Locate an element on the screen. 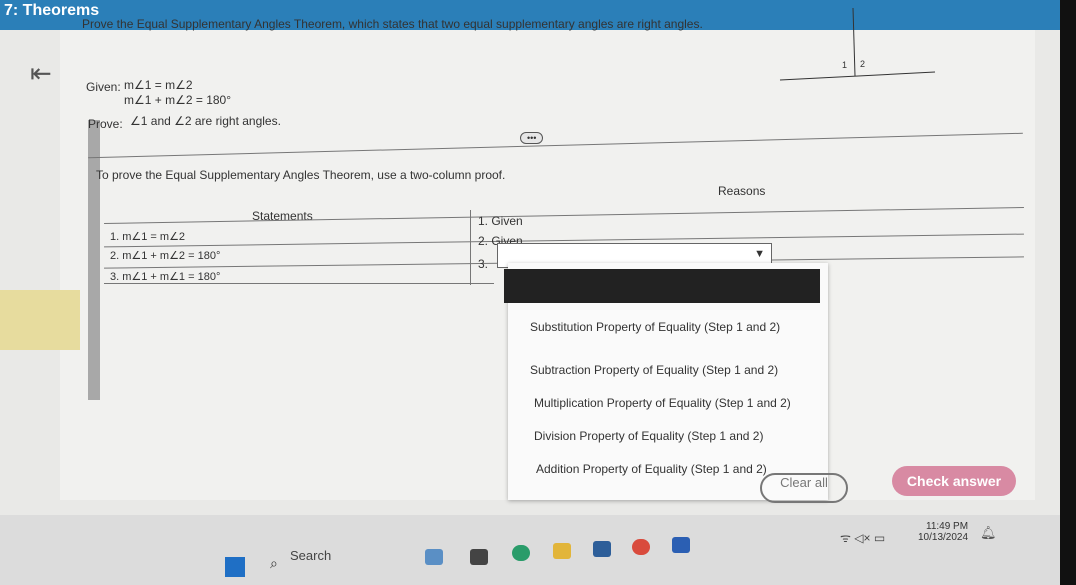 Image resolution: width=1076 pixels, height=585 pixels. angle-label-2: 2 is located at coordinates (863, 64).